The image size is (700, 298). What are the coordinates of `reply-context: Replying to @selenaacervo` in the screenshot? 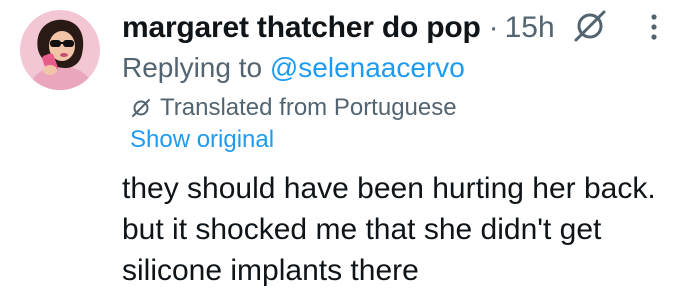 It's located at (293, 68).